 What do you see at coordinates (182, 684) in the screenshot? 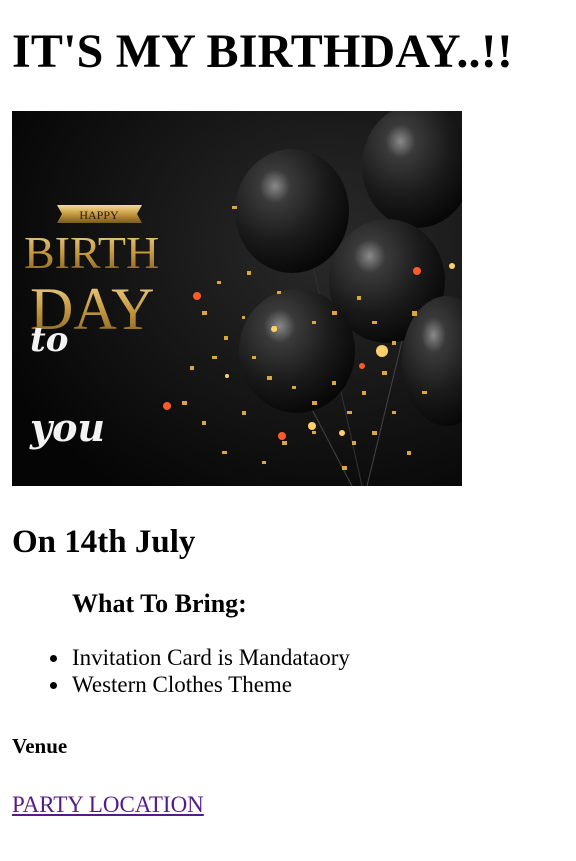
I see `list-item-text: Western Clothes Theme` at bounding box center [182, 684].